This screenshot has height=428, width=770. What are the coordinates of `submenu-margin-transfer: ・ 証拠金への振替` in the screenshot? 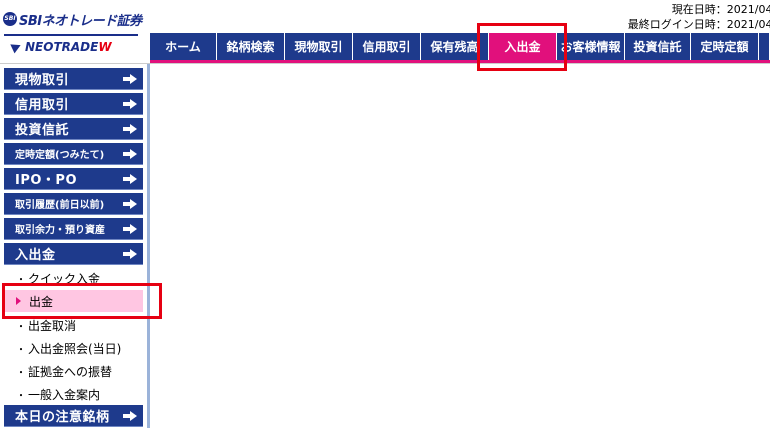 It's located at (73, 371).